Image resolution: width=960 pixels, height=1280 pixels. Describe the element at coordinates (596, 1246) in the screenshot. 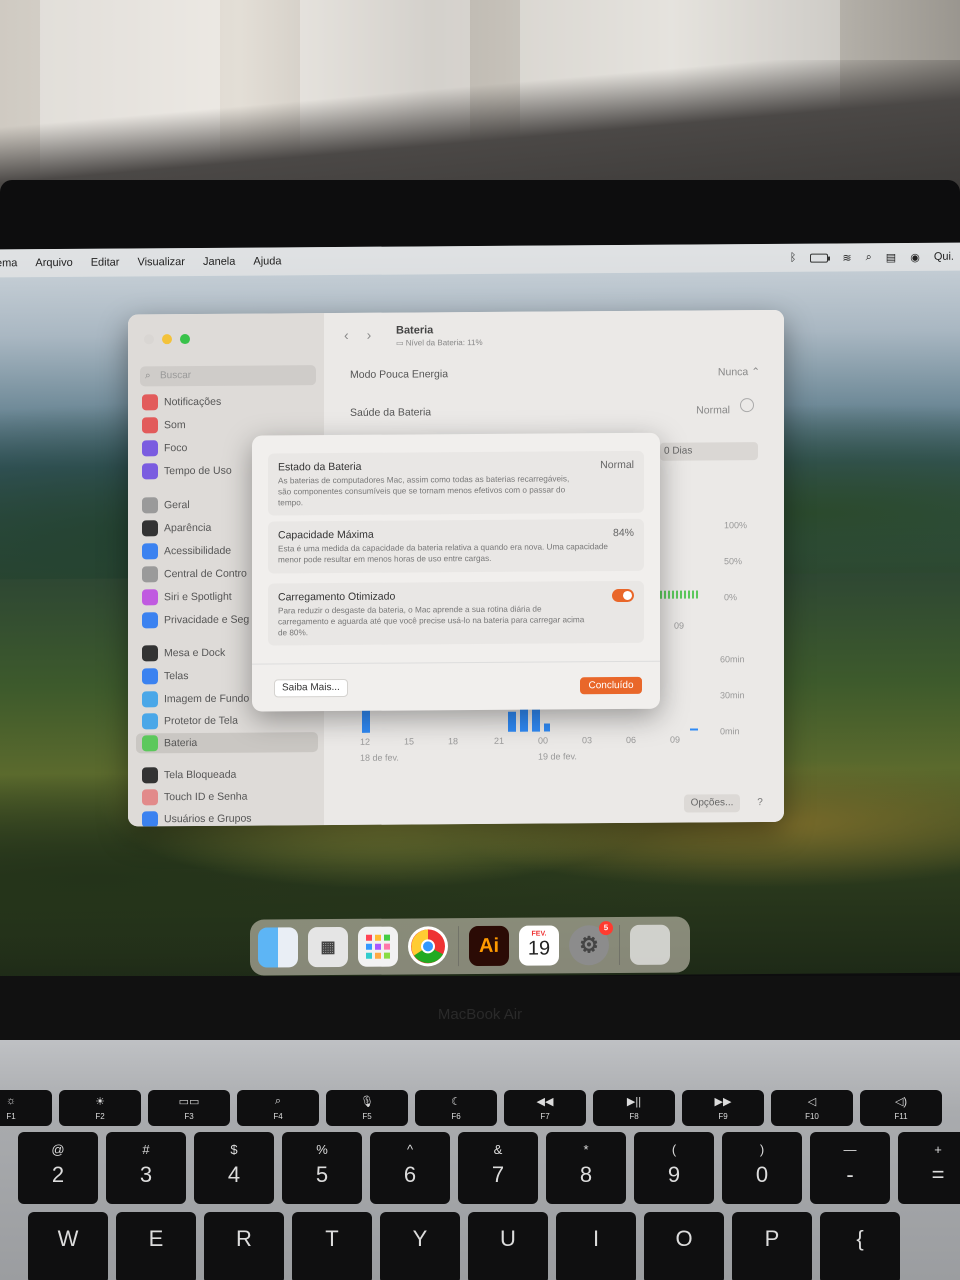

I see `letter-key: I` at that location.